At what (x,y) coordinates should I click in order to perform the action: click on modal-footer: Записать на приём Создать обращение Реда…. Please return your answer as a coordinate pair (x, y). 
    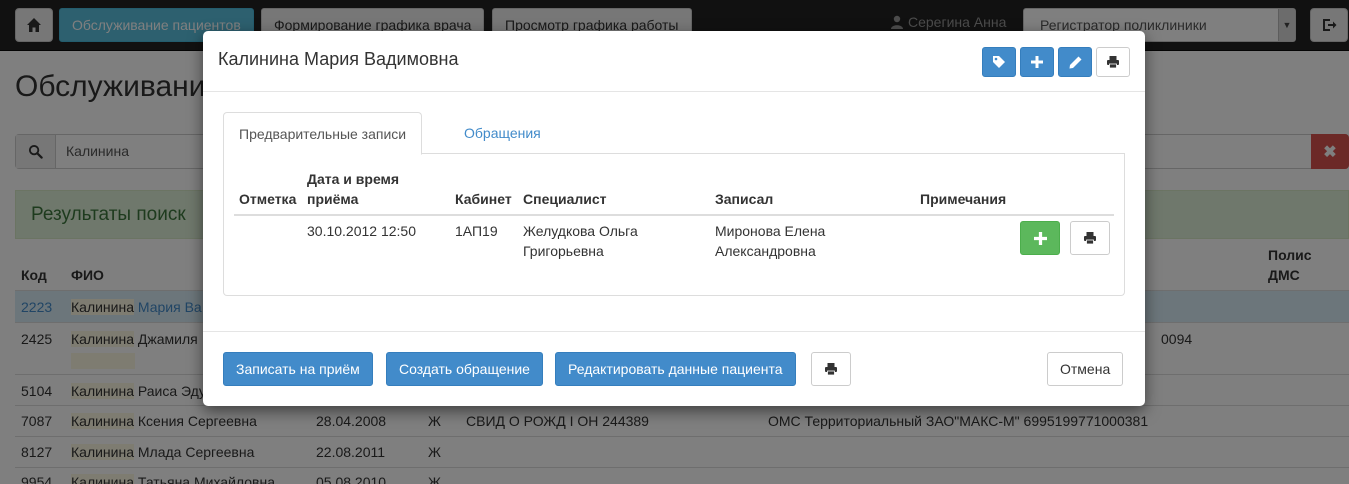
    Looking at the image, I should click on (674, 368).